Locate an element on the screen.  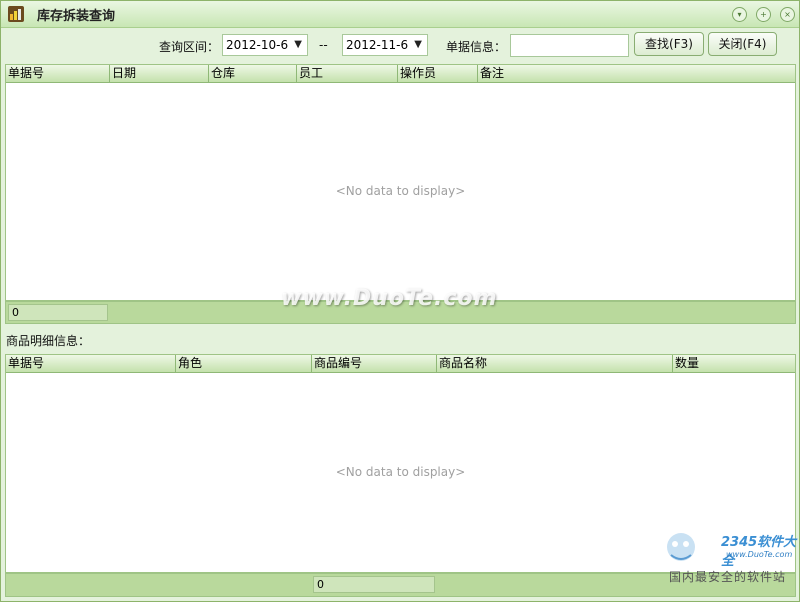
doc-info-input is located at coordinates (569, 45).